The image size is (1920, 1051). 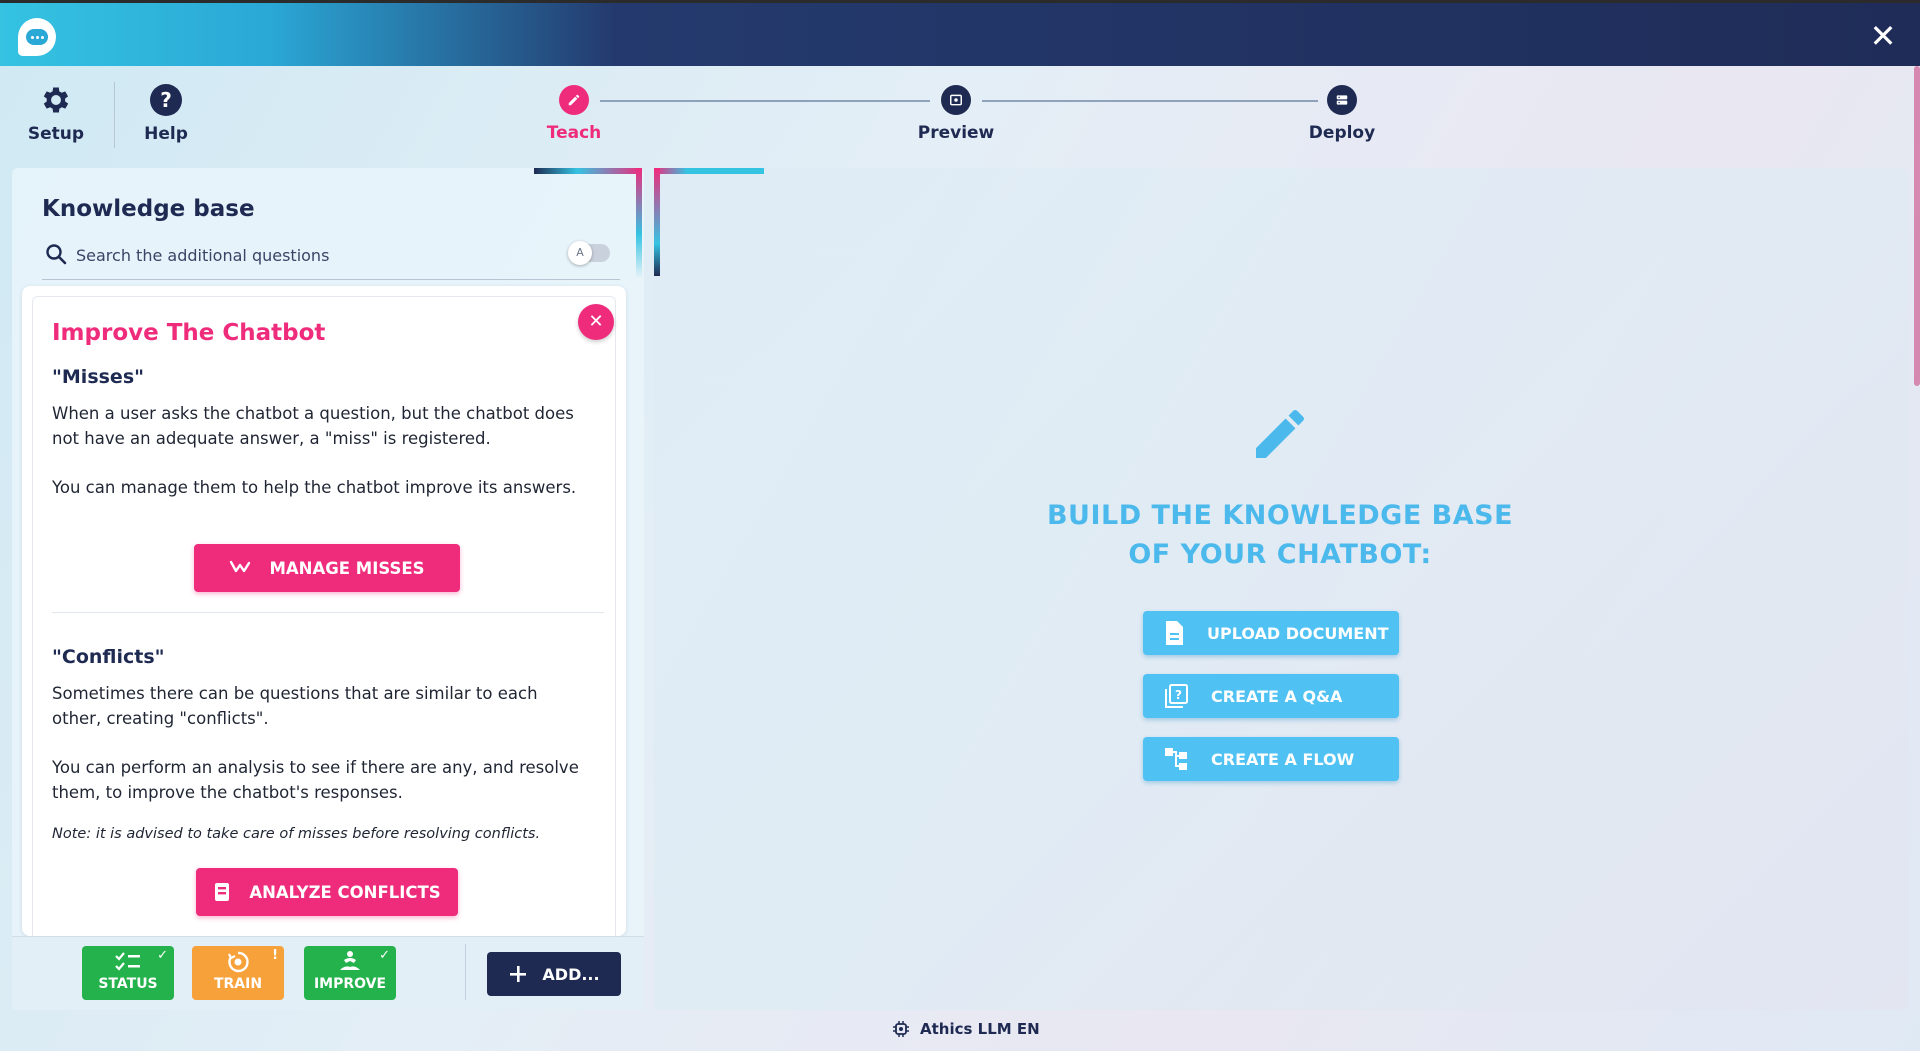 I want to click on help-button: ? Help, so click(x=166, y=113).